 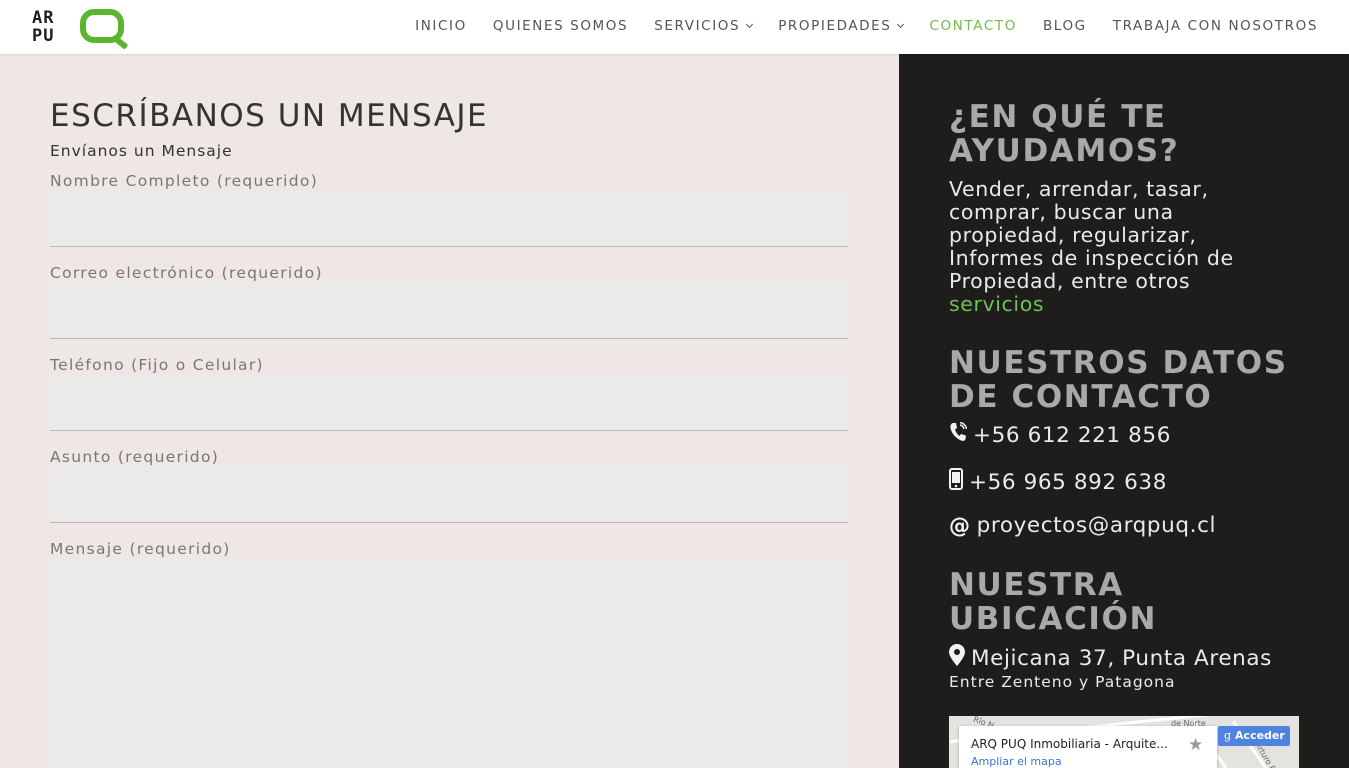 I want to click on form-subtitle: Envíanos un Mensaje, so click(x=141, y=151).